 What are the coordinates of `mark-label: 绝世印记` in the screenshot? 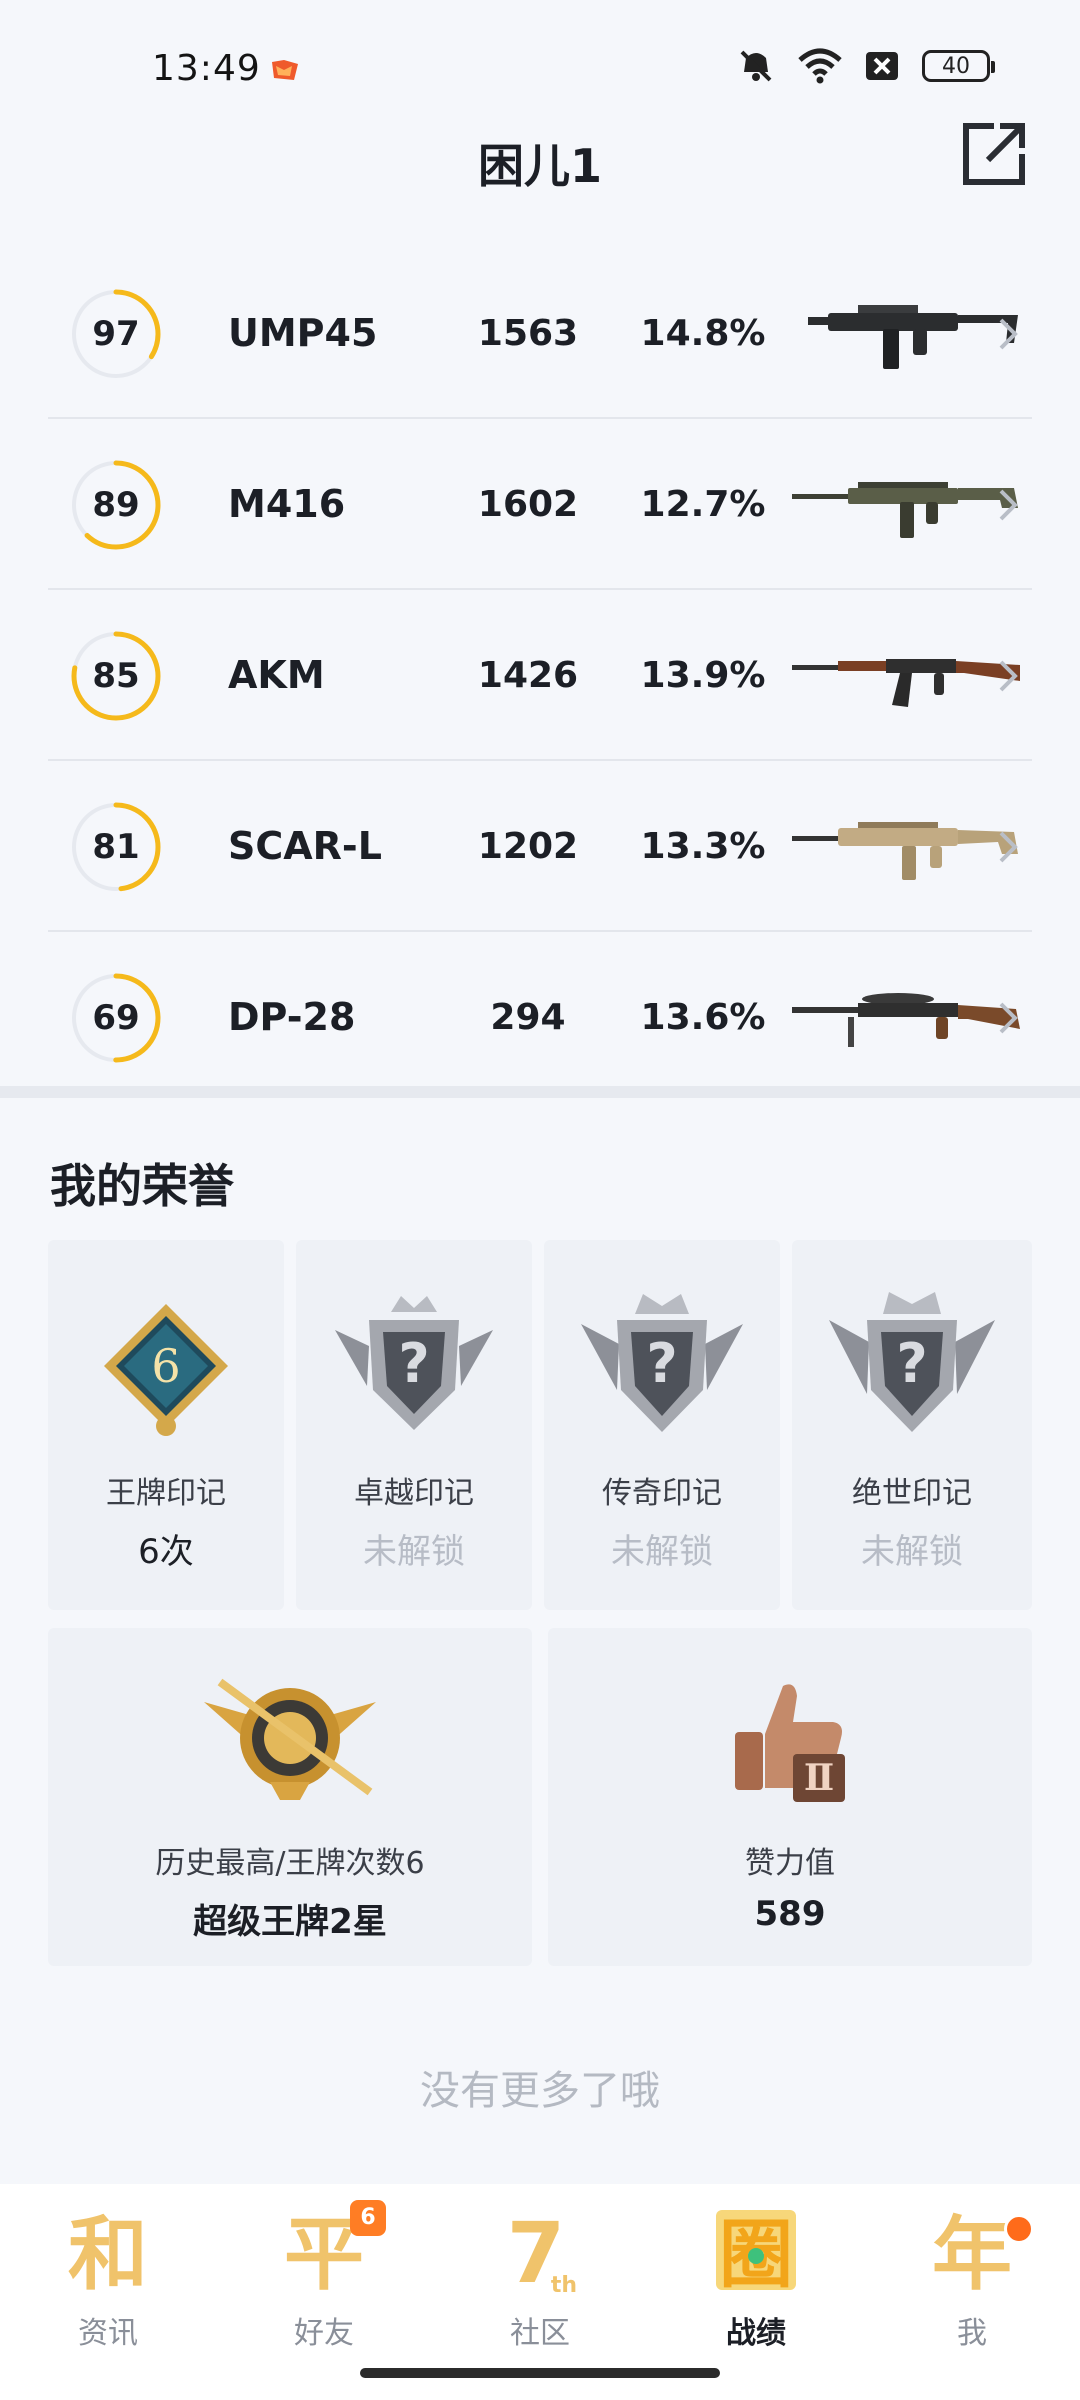 It's located at (912, 1493).